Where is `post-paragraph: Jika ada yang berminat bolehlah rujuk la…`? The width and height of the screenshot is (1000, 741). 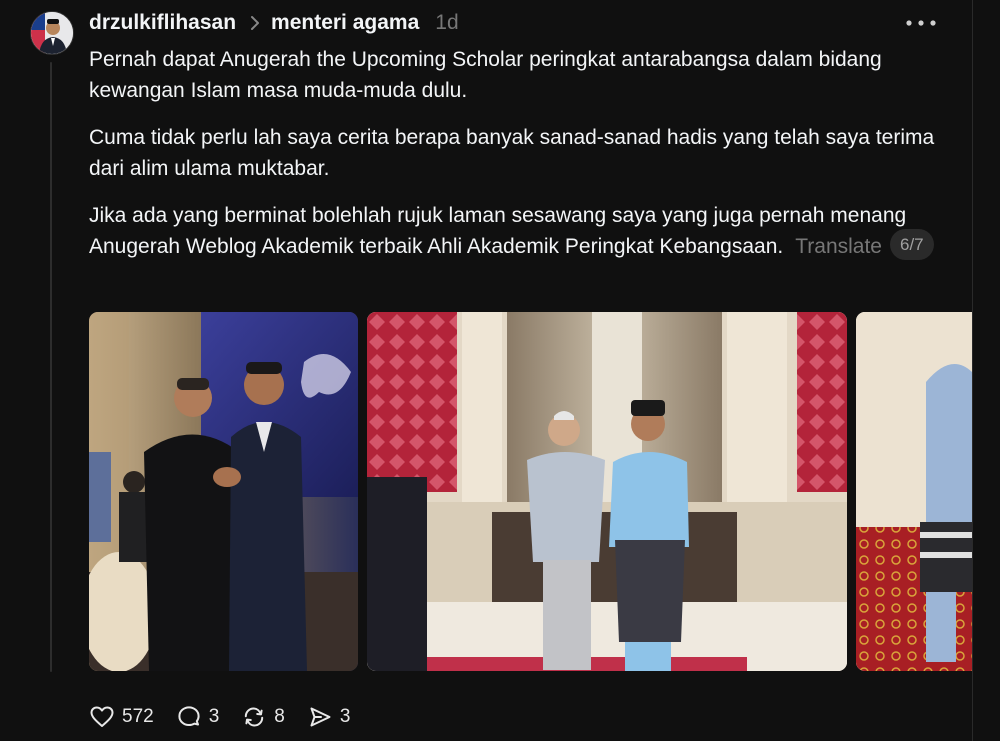 post-paragraph: Jika ada yang berminat bolehlah rujuk la… is located at coordinates (519, 231).